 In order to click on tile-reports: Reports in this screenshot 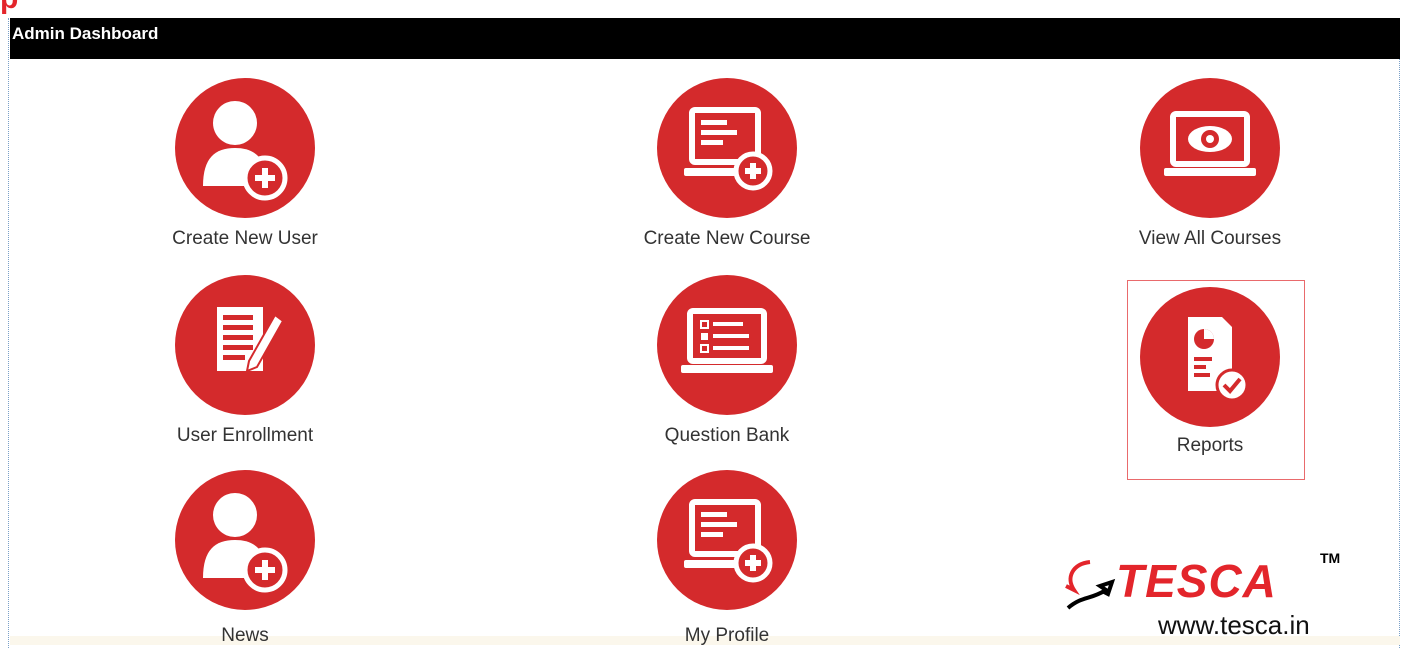, I will do `click(1210, 380)`.